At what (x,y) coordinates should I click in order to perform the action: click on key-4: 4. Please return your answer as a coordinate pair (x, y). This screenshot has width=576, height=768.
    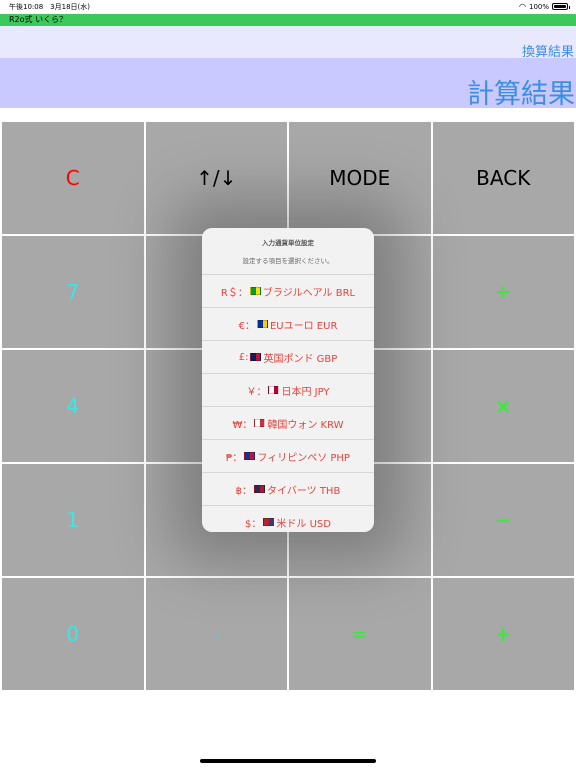
    Looking at the image, I should click on (73, 406).